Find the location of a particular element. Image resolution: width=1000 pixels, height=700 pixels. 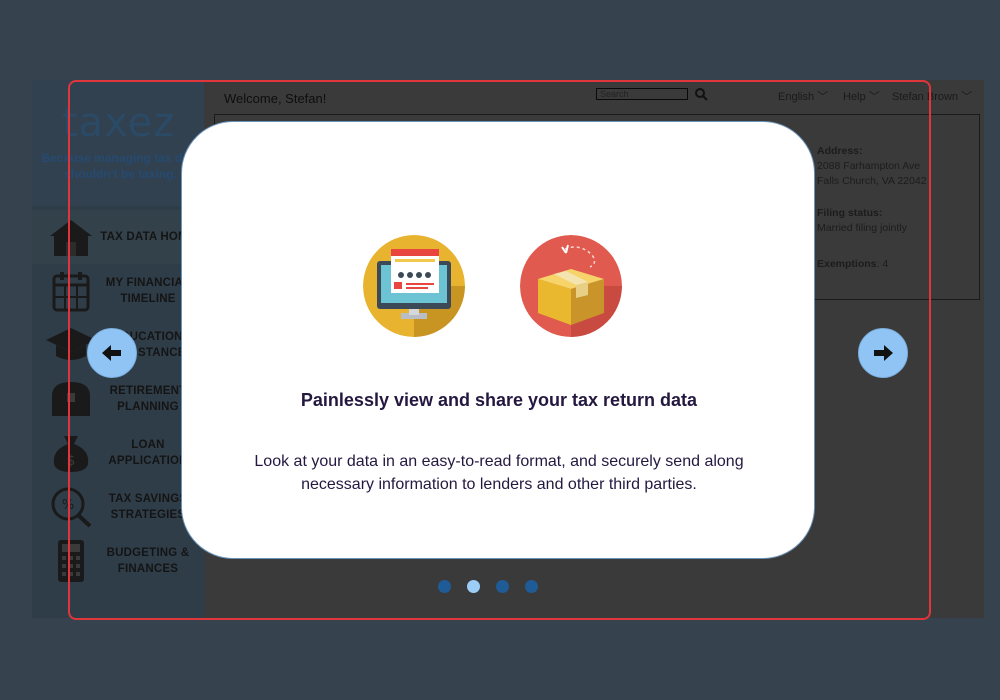

welcome-message: Welcome, Stefan! is located at coordinates (275, 98).